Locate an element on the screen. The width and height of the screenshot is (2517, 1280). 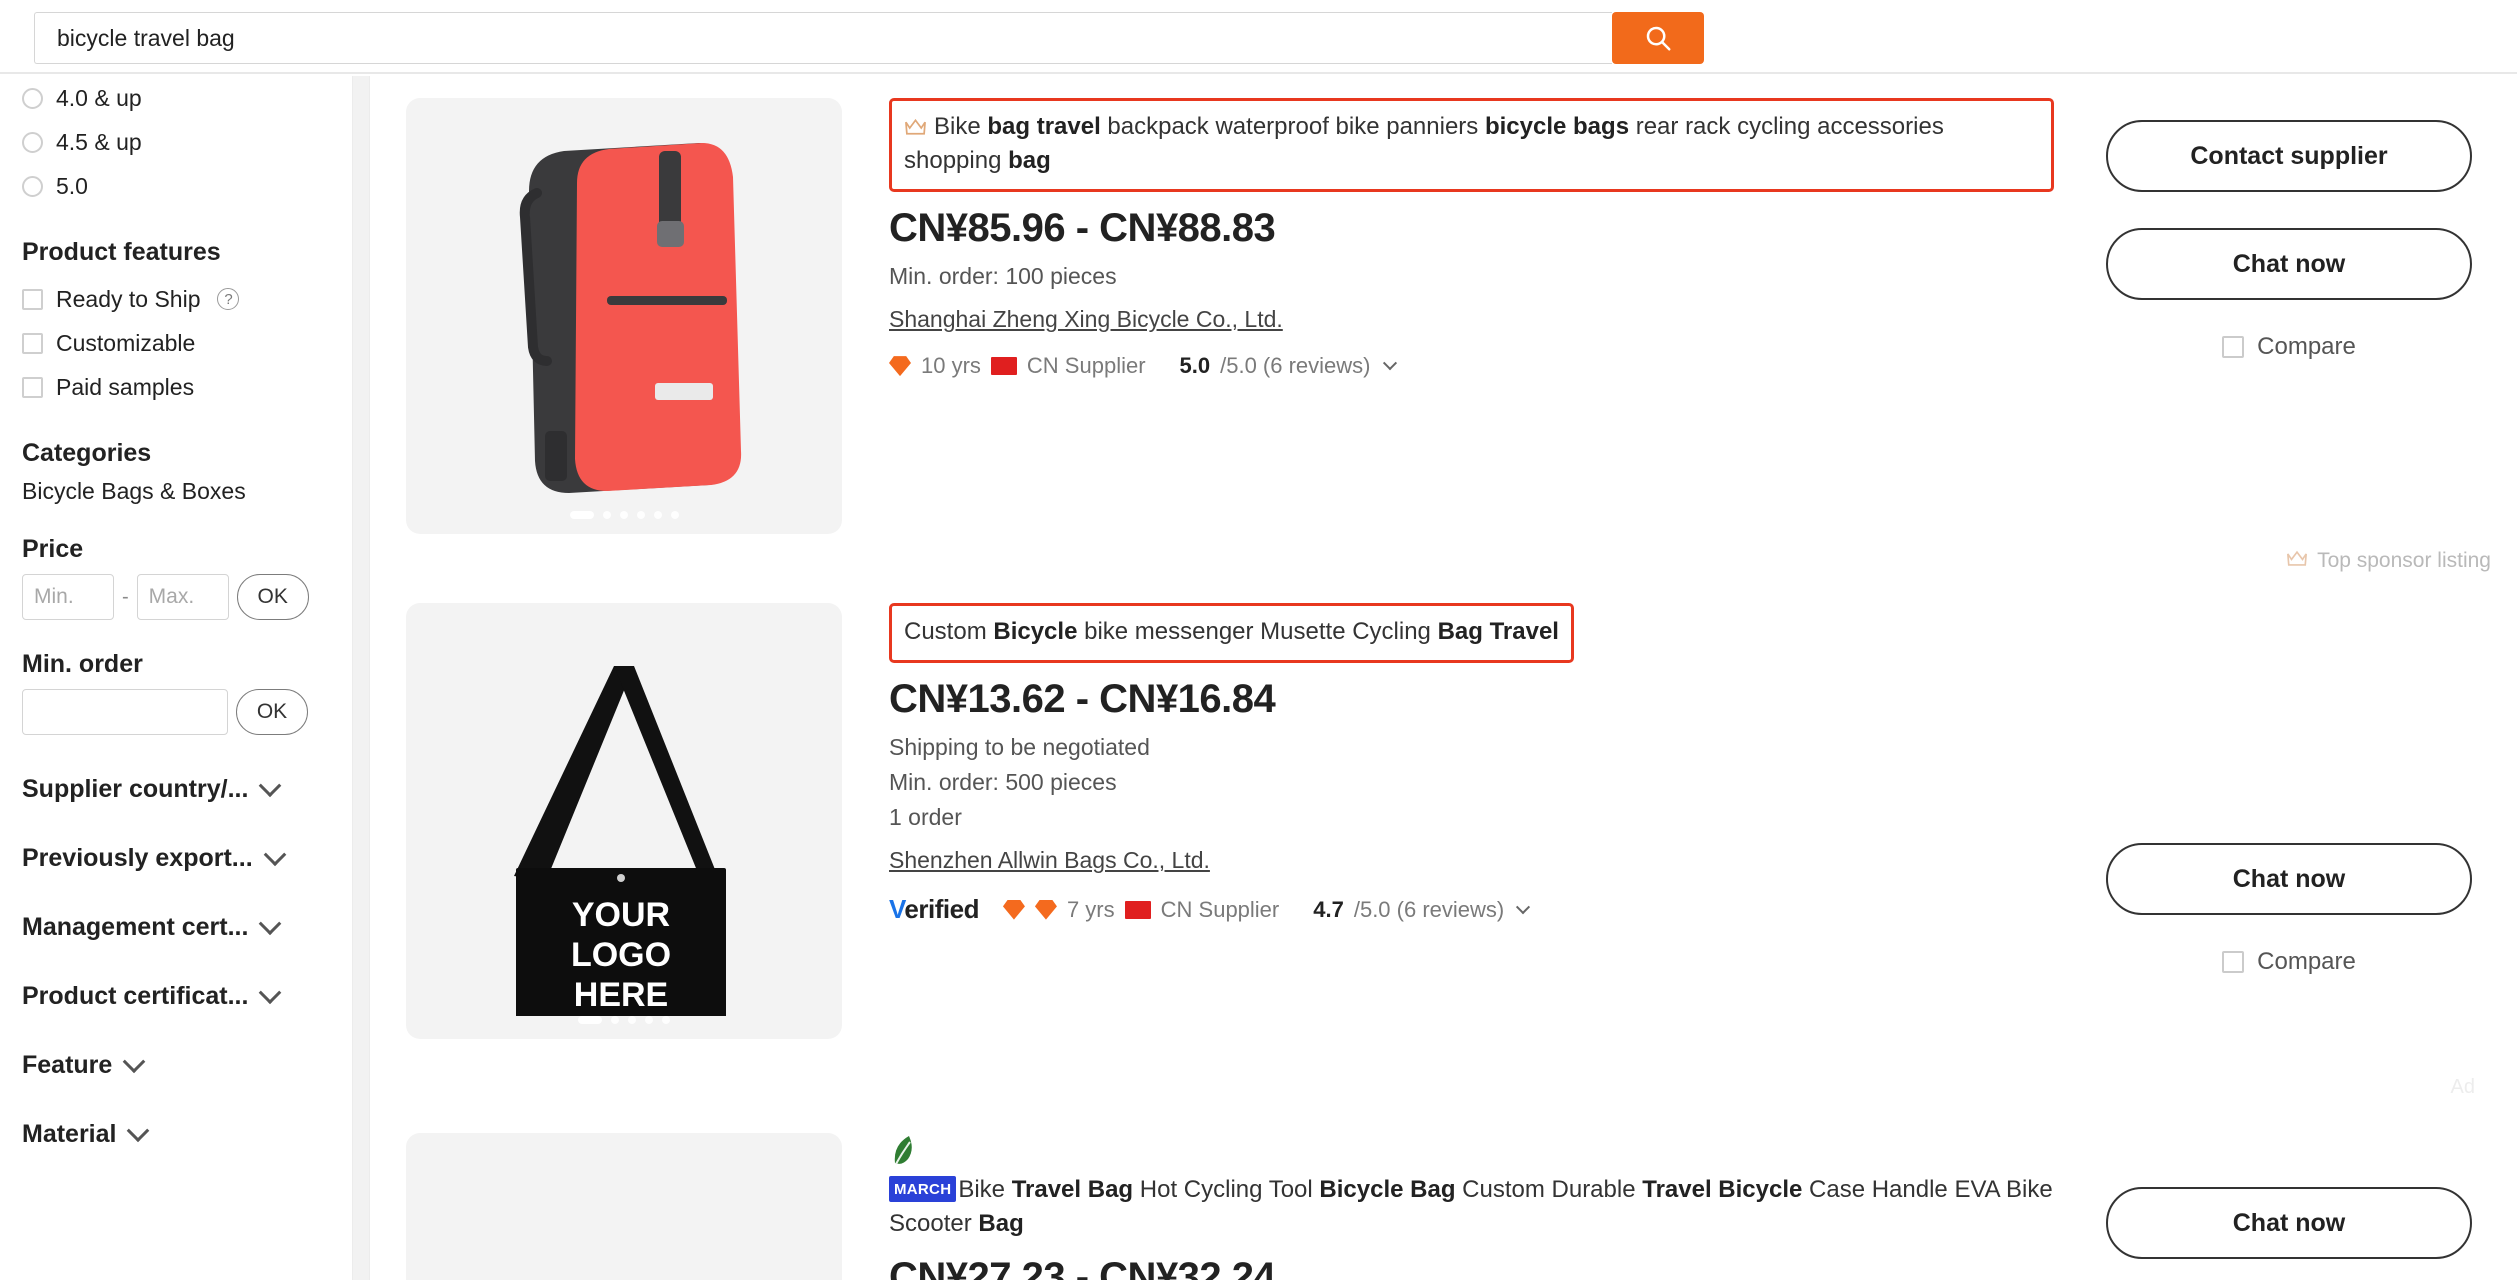
product-photo is located at coordinates (624, 1206).